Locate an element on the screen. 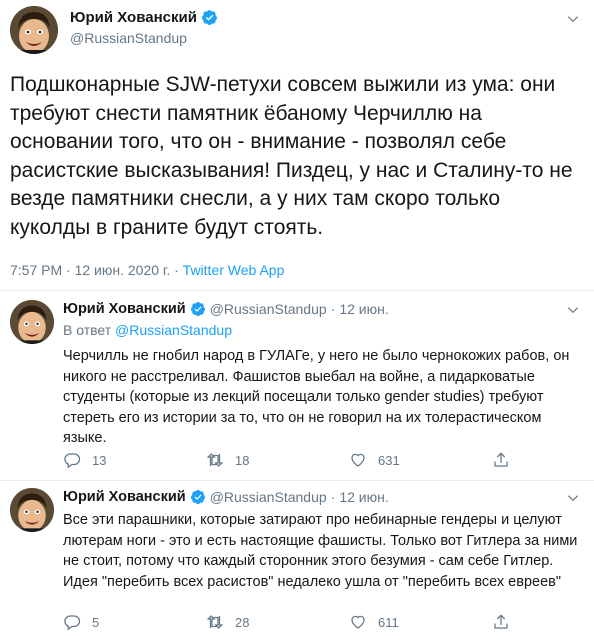 This screenshot has width=594, height=642. like-count: 611 is located at coordinates (388, 622).